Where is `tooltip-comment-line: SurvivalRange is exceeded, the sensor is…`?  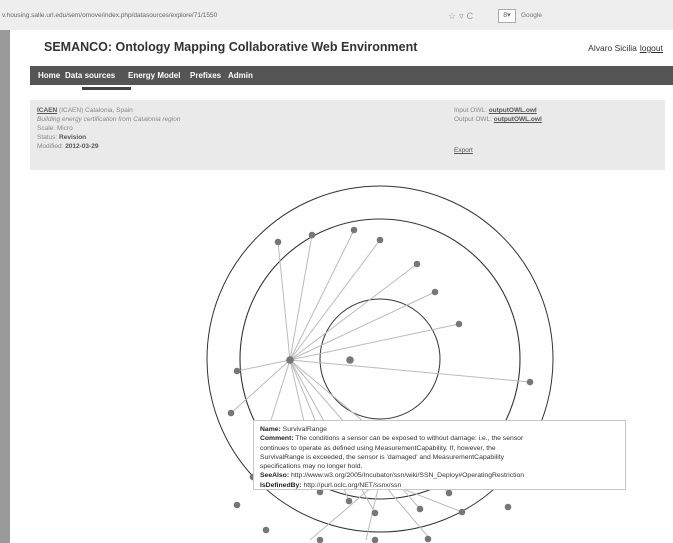
tooltip-comment-line: SurvivalRange is exceeded, the sensor is… is located at coordinates (382, 457).